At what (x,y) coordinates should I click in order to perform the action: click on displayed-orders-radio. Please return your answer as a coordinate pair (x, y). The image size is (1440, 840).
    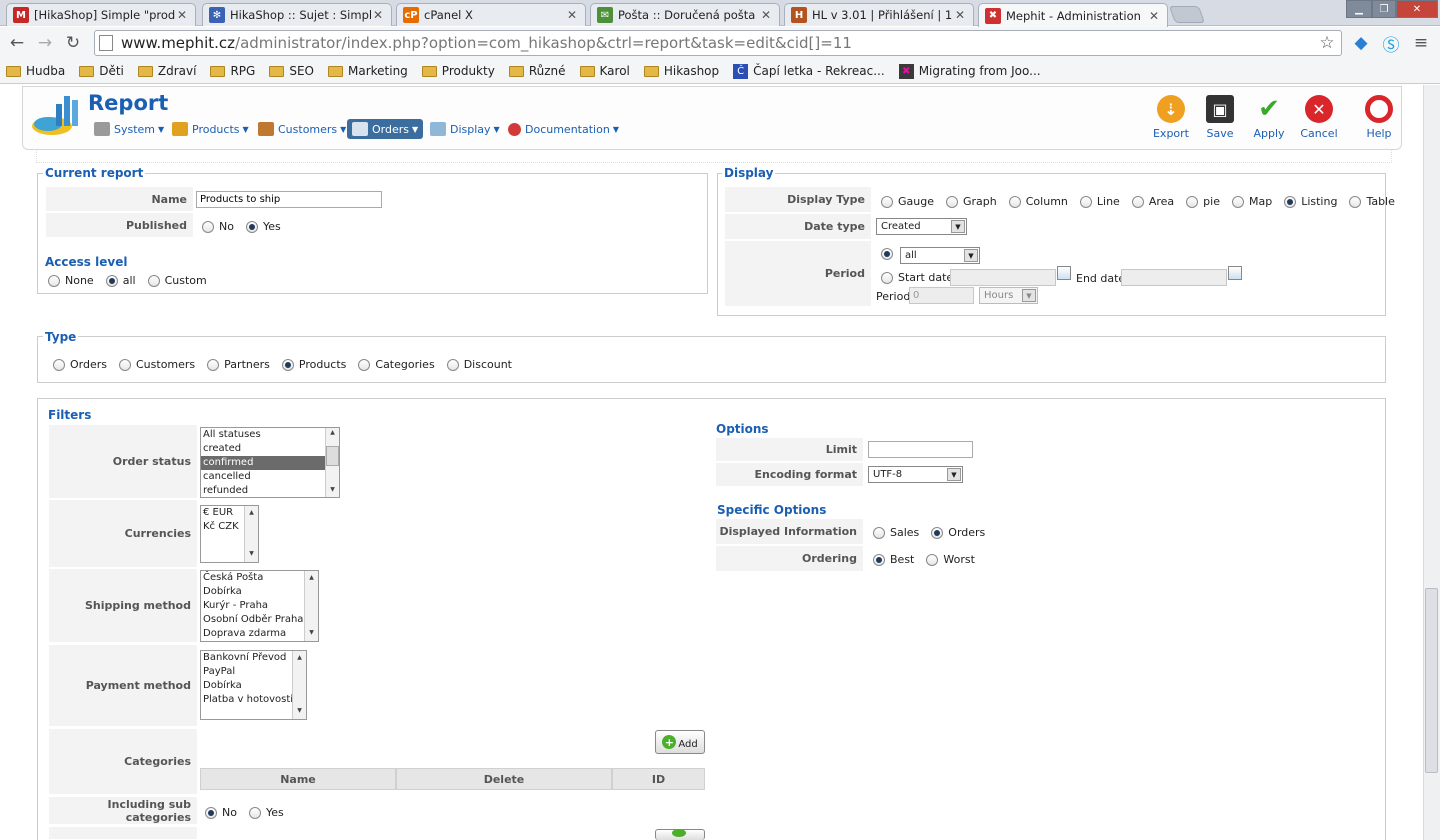
    Looking at the image, I should click on (937, 532).